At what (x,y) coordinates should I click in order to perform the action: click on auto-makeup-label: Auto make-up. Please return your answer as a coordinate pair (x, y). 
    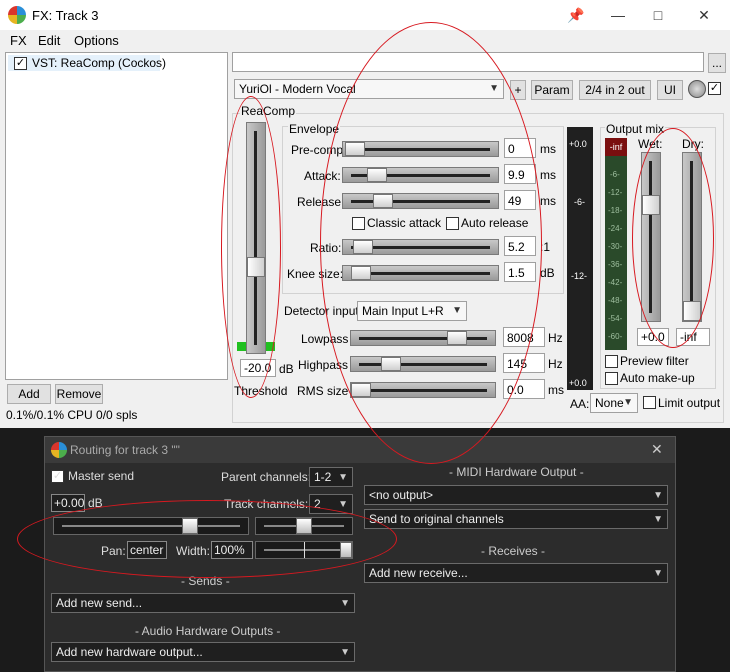
    Looking at the image, I should click on (657, 378).